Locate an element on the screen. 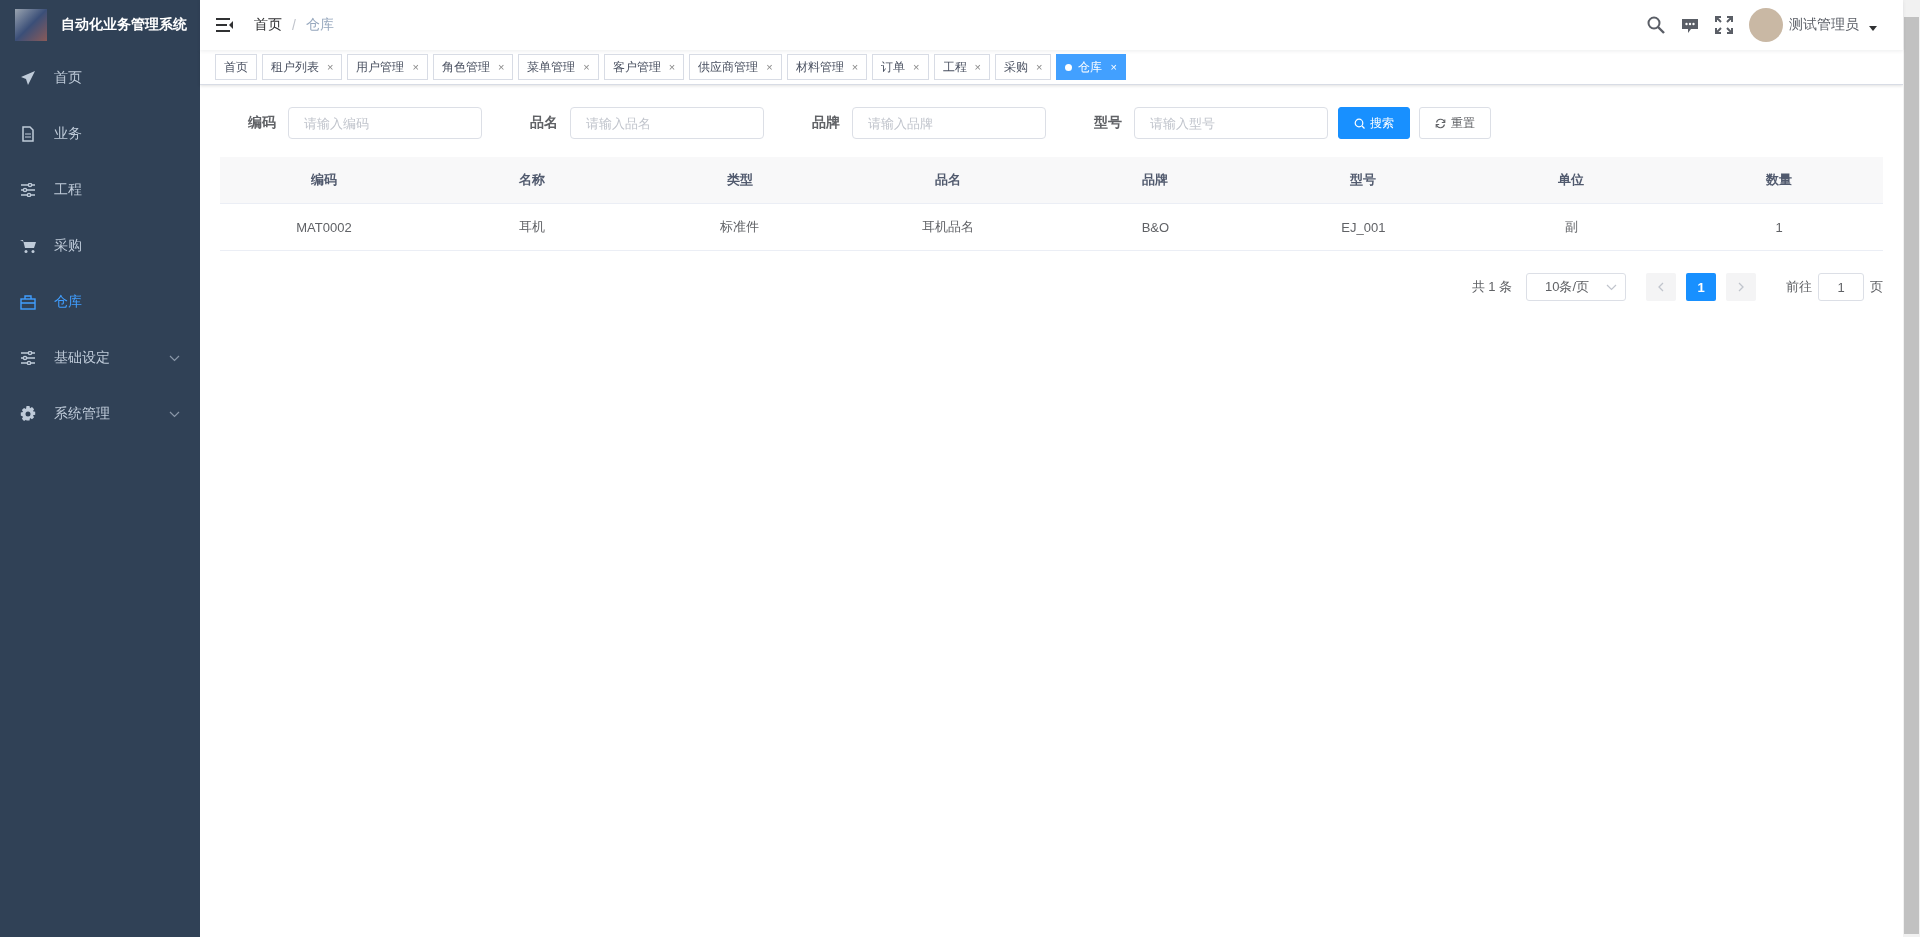 The width and height of the screenshot is (1920, 937). page-tab: 采购 × is located at coordinates (1023, 67).